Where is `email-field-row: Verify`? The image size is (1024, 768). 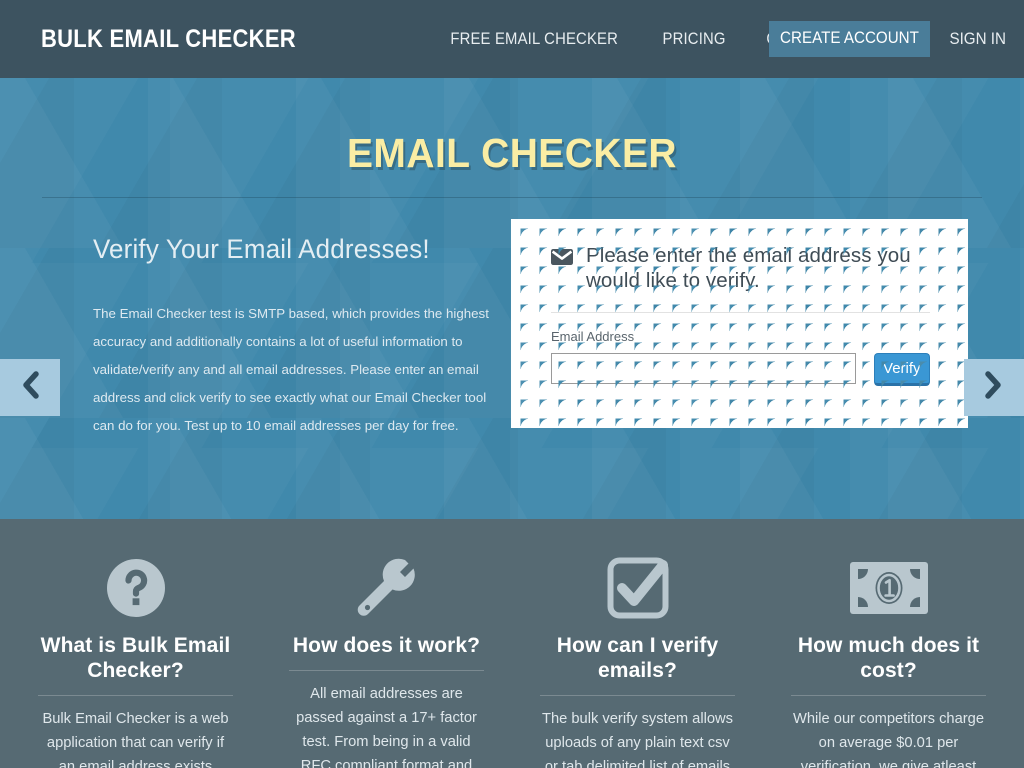
email-field-row: Verify is located at coordinates (740, 369).